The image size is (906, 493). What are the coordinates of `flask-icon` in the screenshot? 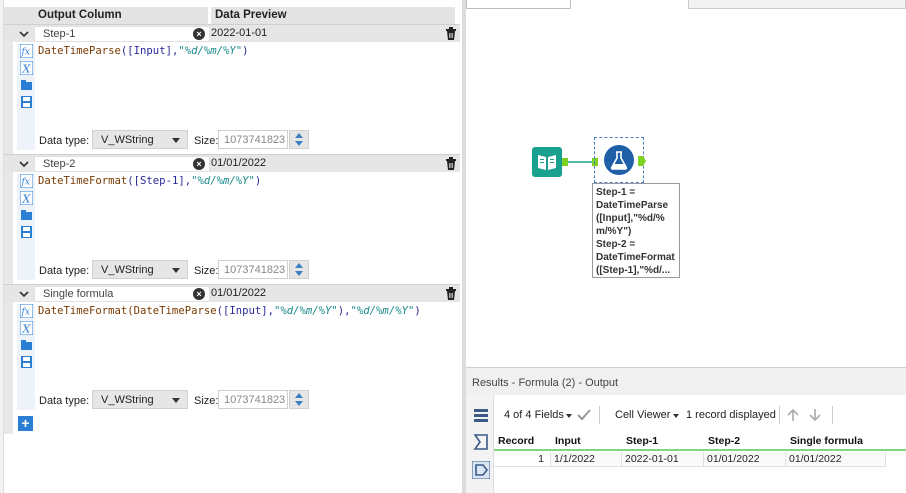 It's located at (619, 160).